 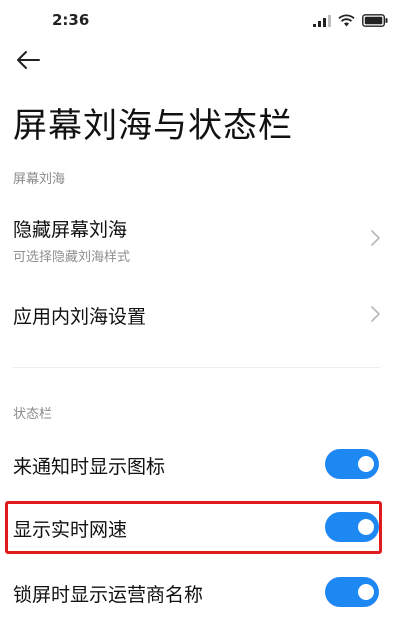 What do you see at coordinates (33, 414) in the screenshot?
I see `section-header-status-bar: 状态栏` at bounding box center [33, 414].